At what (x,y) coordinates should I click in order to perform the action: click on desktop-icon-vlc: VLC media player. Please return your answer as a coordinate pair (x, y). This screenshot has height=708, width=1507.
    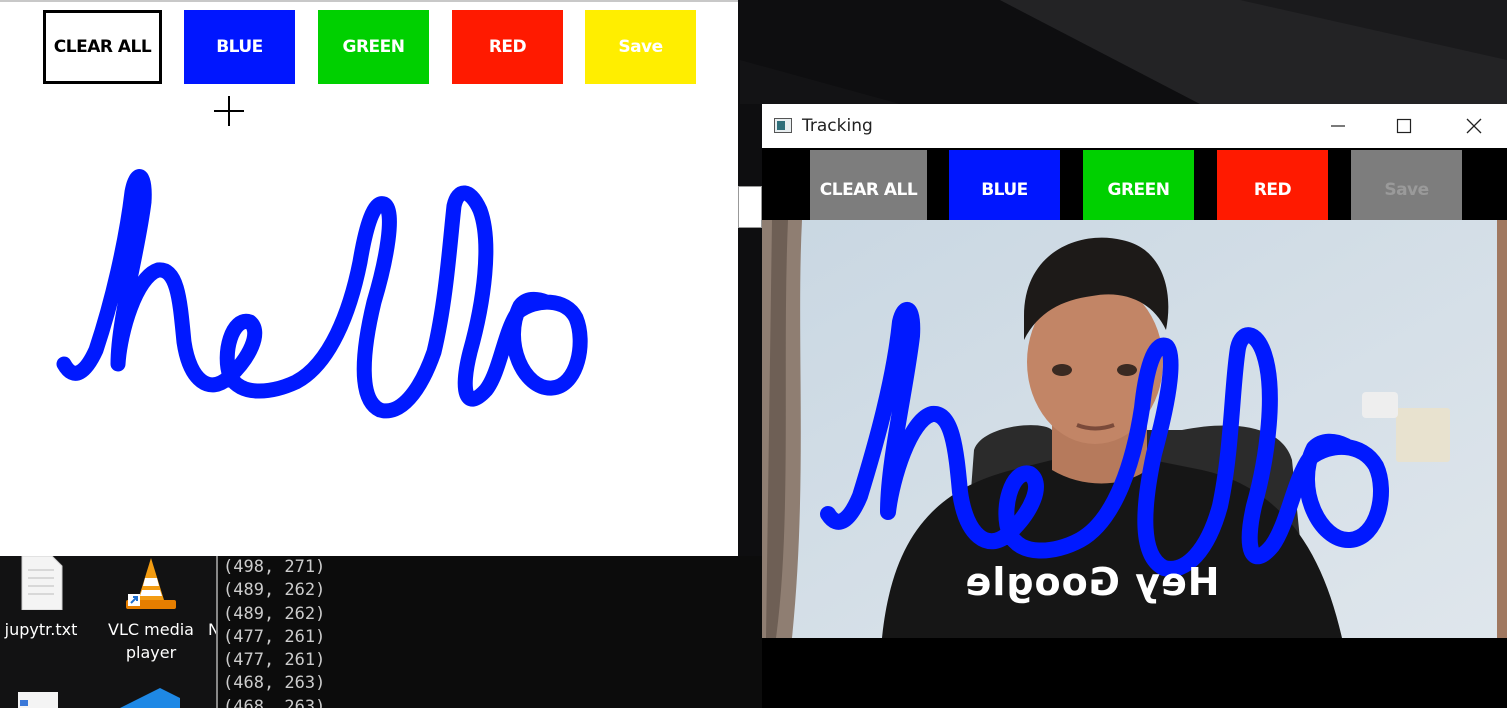
    Looking at the image, I should click on (151, 610).